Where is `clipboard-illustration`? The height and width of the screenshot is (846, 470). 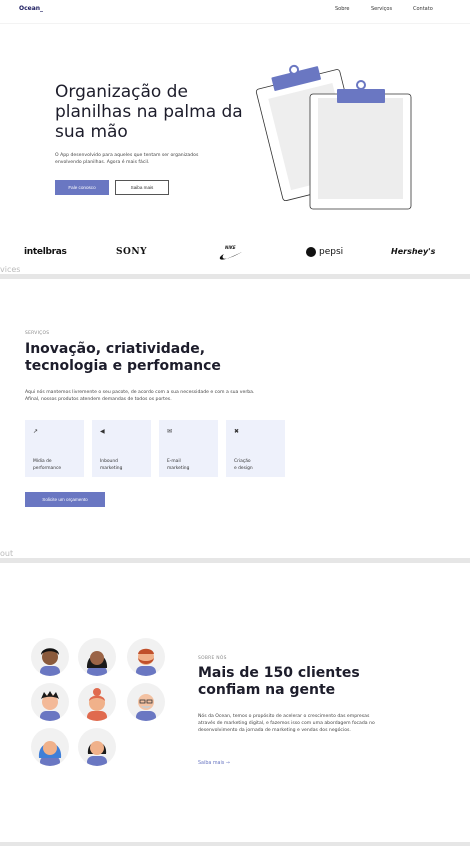 clipboard-illustration is located at coordinates (333, 137).